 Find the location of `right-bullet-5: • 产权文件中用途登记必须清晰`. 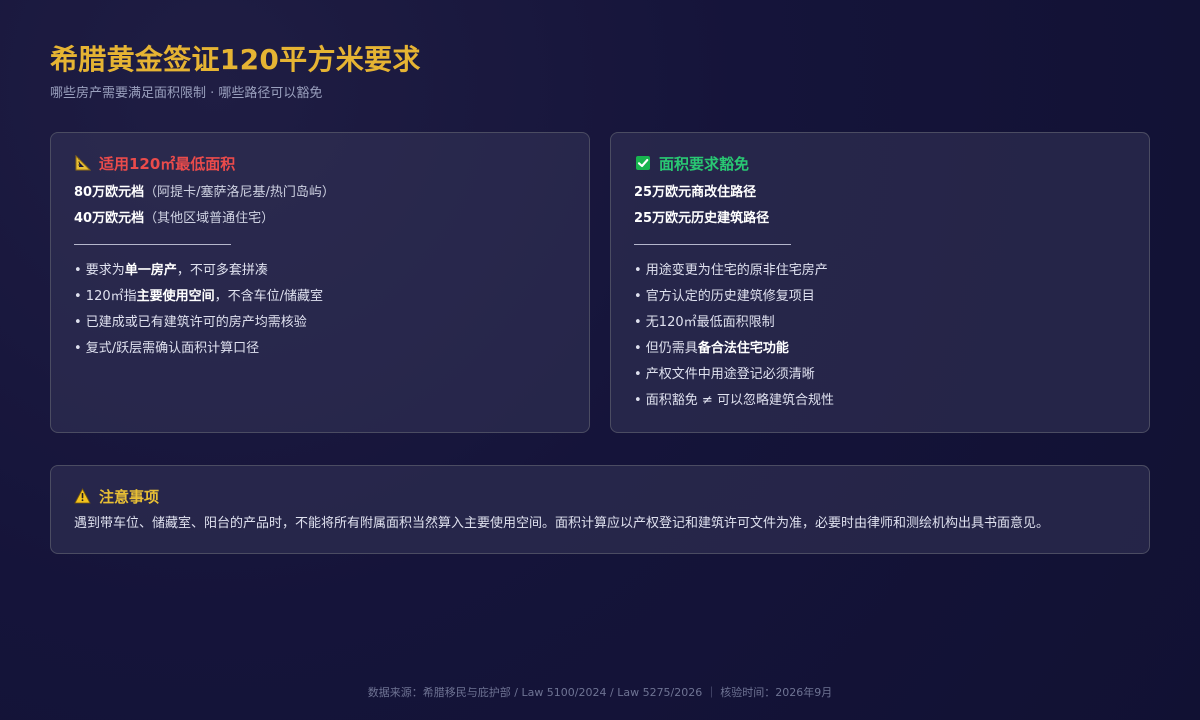

right-bullet-5: • 产权文件中用途登记必须清晰 is located at coordinates (724, 374).